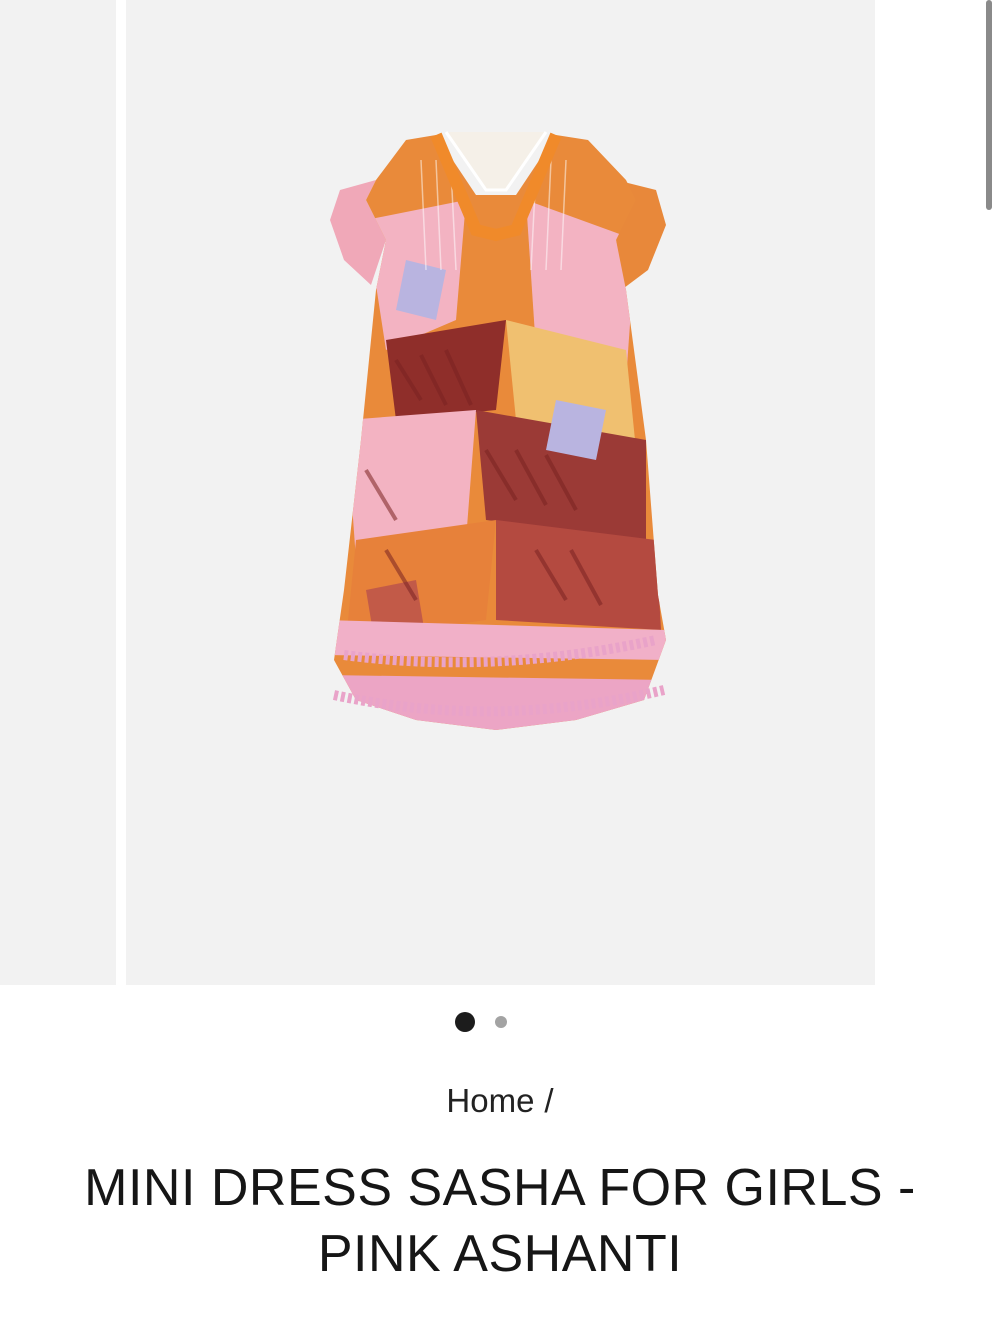 This screenshot has height=1333, width=1000. I want to click on previous-slide-edge, so click(58, 492).